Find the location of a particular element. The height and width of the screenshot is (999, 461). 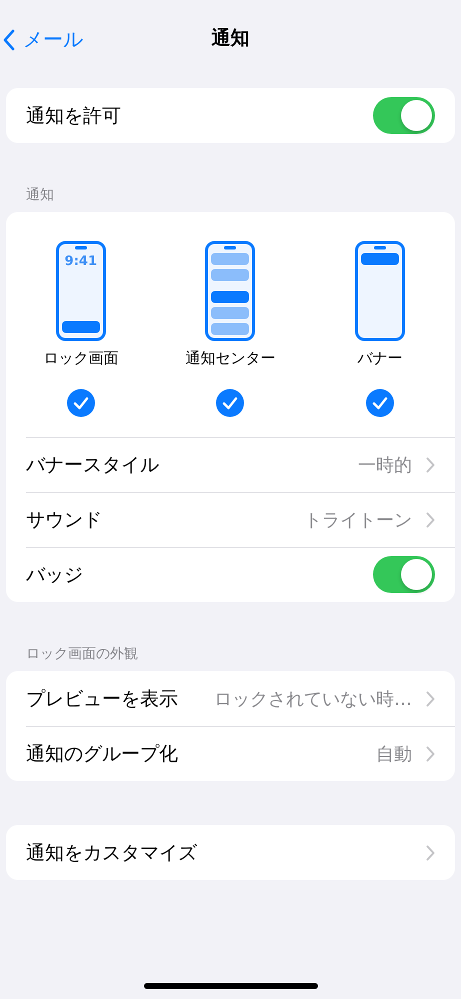

setting-value: トライトーン is located at coordinates (358, 520).